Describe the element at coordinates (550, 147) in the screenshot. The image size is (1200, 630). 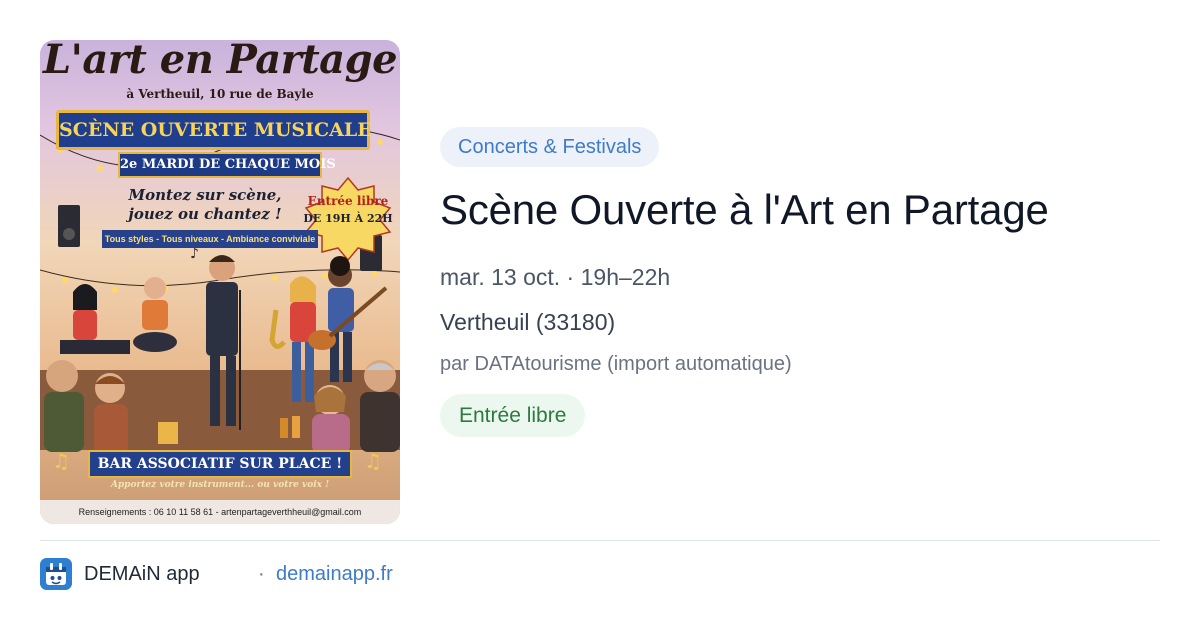
I see `category-badge: Concerts & Festivals` at that location.